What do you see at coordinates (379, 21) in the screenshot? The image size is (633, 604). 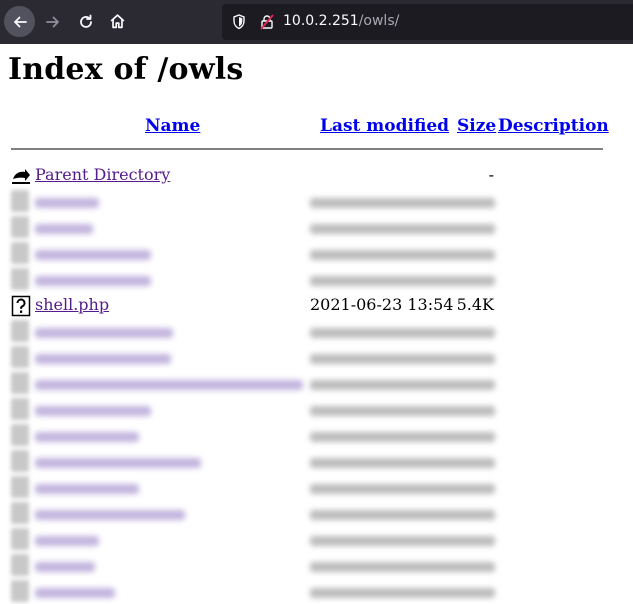 I see `url-path: /owls/` at bounding box center [379, 21].